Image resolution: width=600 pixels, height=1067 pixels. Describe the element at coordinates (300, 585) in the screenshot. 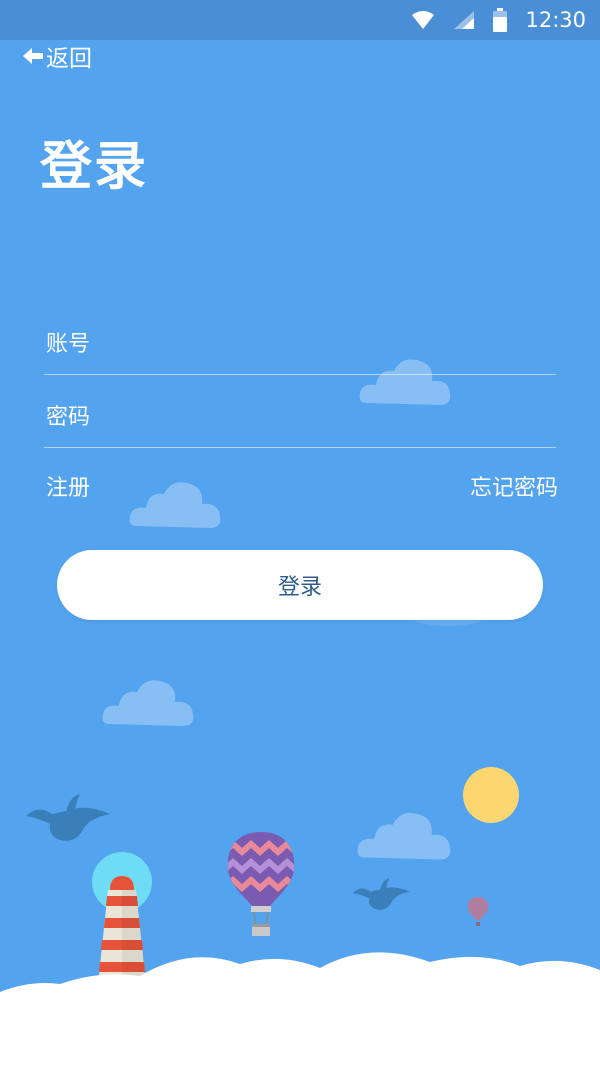

I see `login-button: 登录` at that location.